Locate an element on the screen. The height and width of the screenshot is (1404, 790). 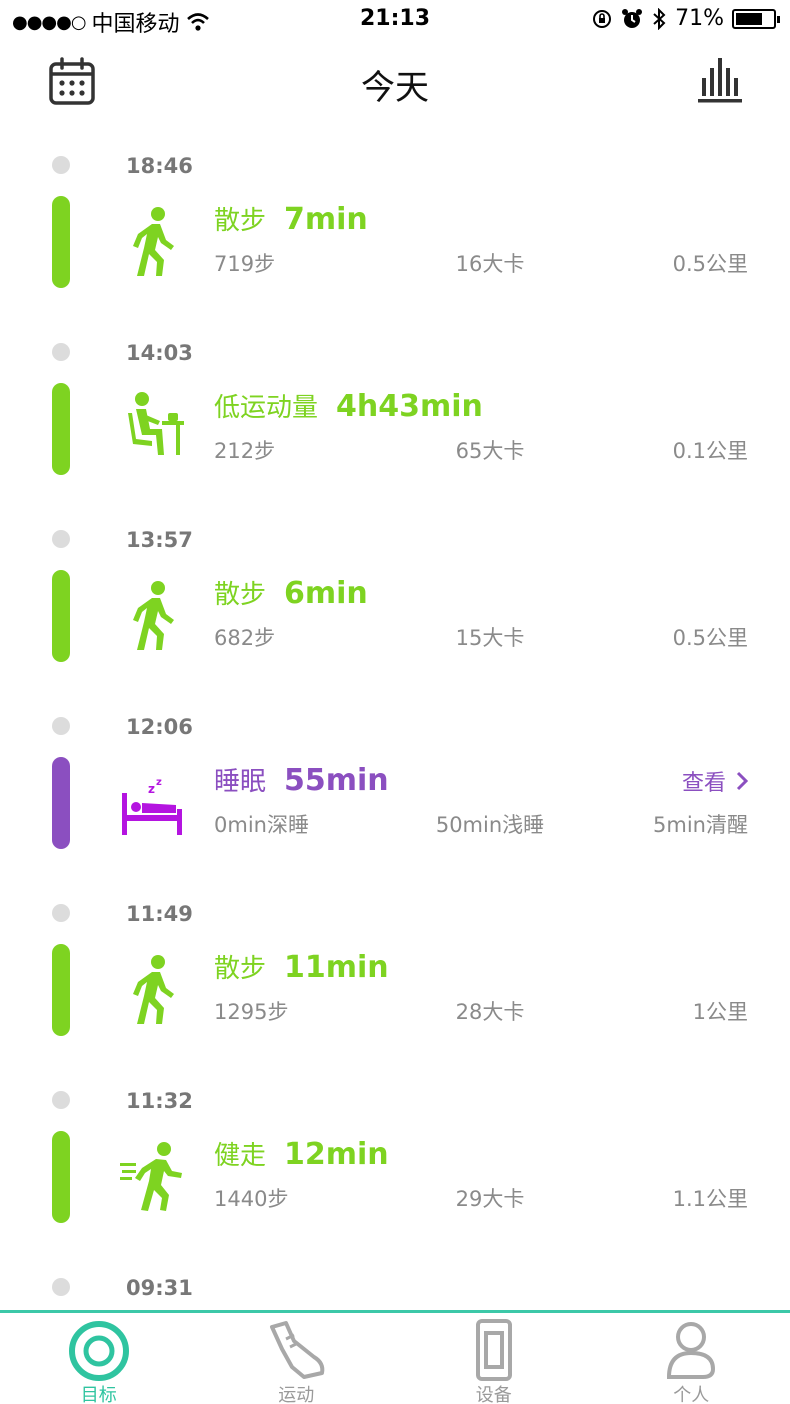
calories-value: 28大卡 is located at coordinates (490, 1012).